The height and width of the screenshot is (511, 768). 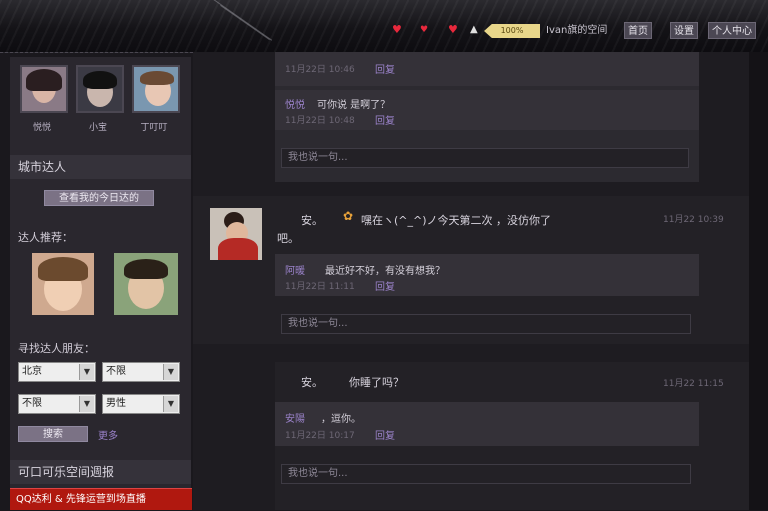 What do you see at coordinates (320, 121) in the screenshot?
I see `reply-time: 11月22日 10:48` at bounding box center [320, 121].